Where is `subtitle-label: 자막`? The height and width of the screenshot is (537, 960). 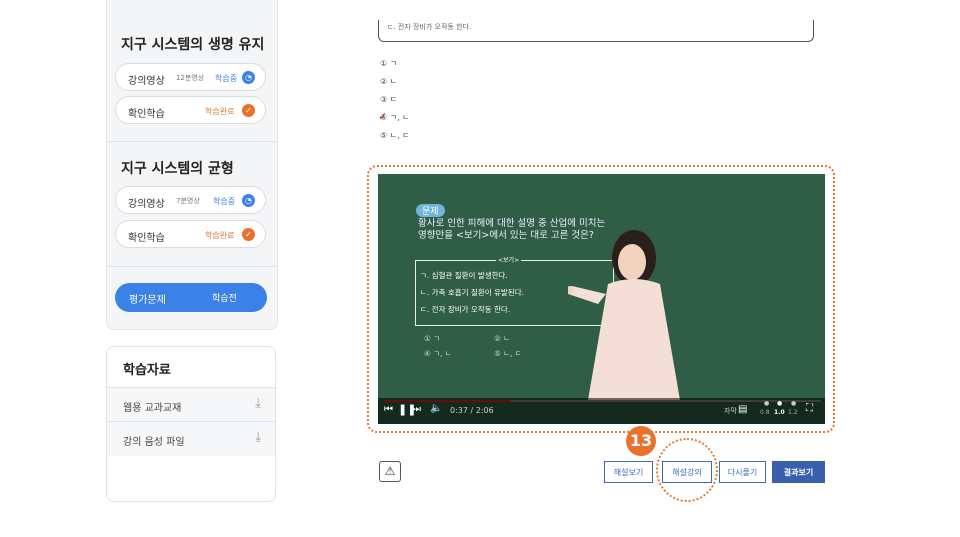 subtitle-label: 자막 is located at coordinates (730, 411).